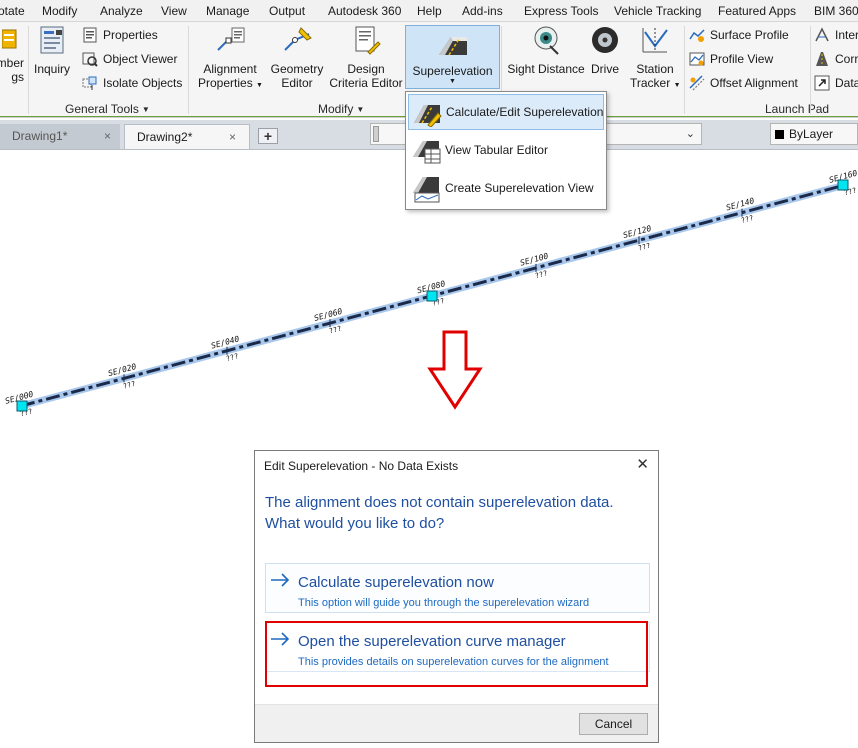 This screenshot has width=858, height=748. Describe the element at coordinates (797, 109) in the screenshot. I see `launch-pad-panel-title: Launch Pad` at that location.